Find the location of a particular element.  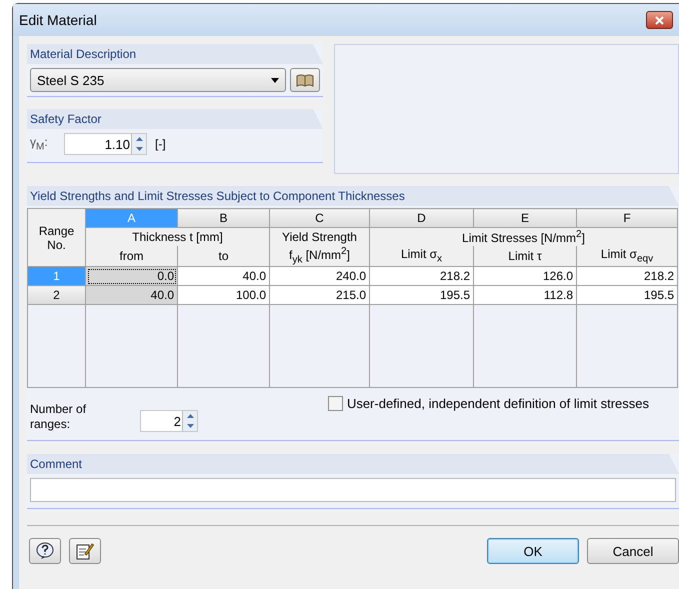

column-letter: C is located at coordinates (320, 218).